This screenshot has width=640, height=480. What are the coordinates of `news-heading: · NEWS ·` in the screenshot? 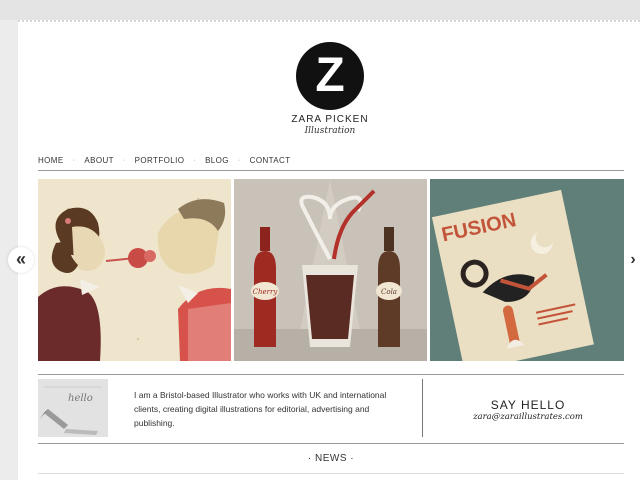 It's located at (331, 458).